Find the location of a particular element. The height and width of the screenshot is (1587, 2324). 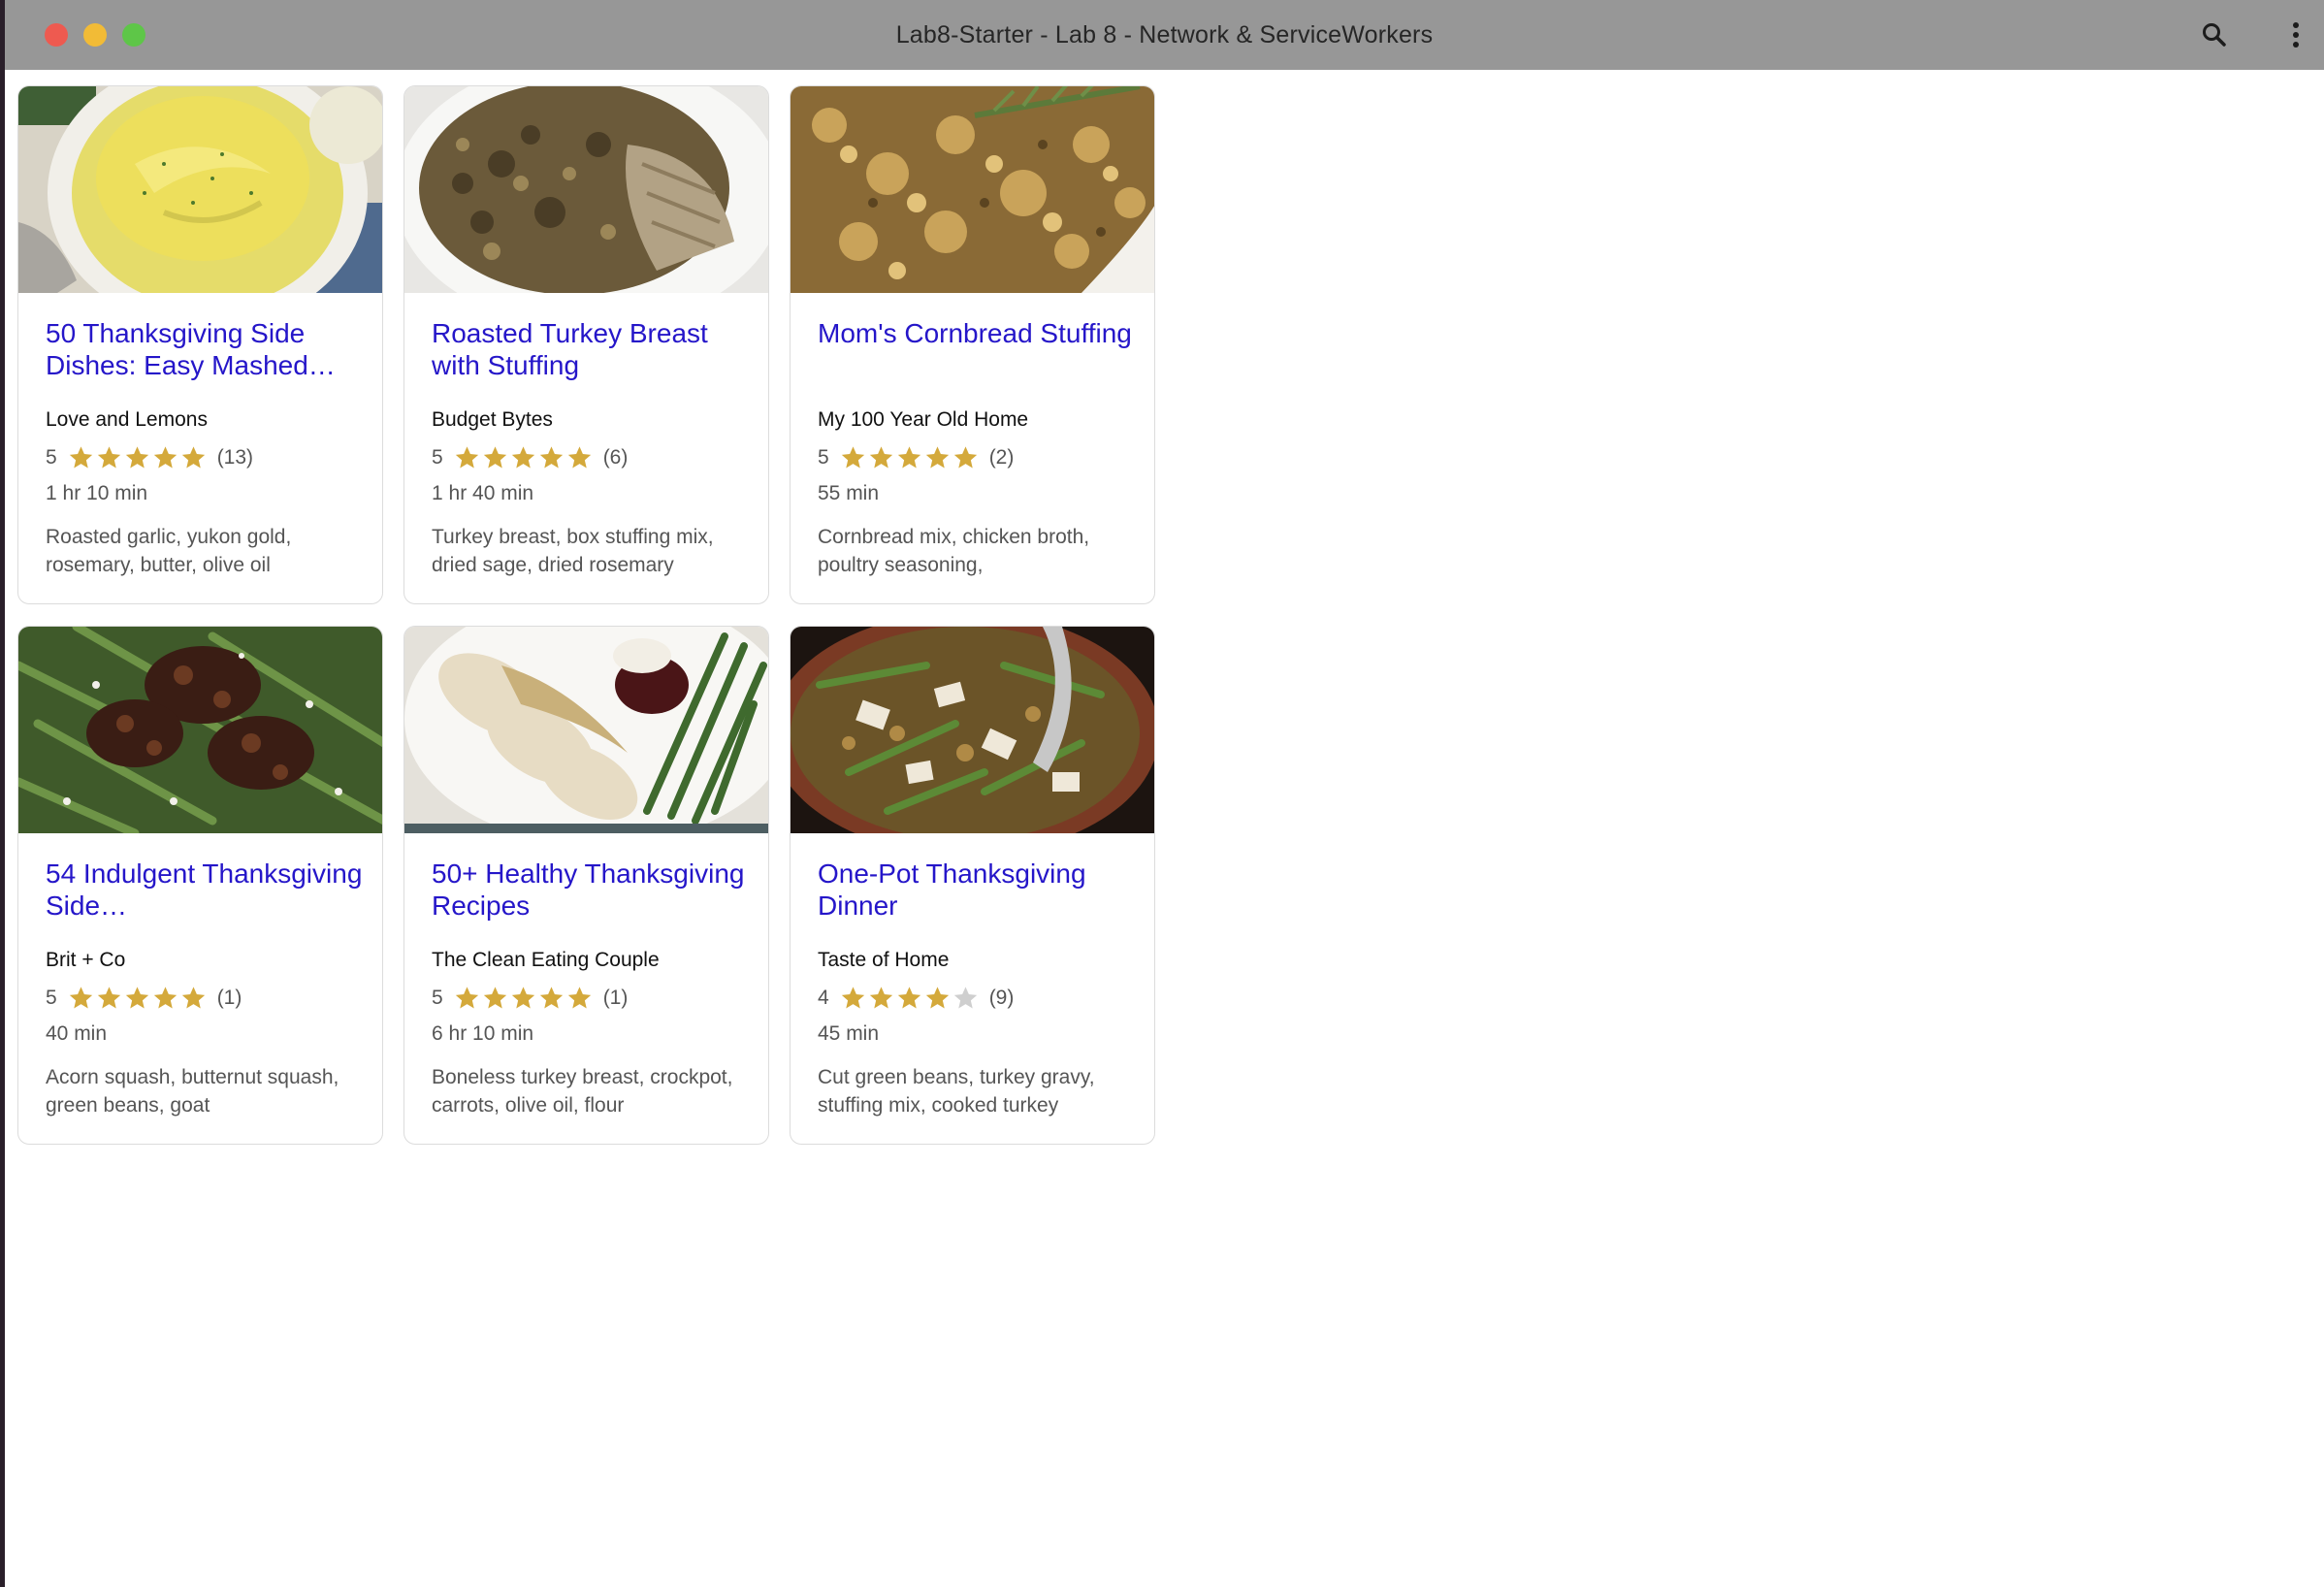

cornbread-stuffing-image is located at coordinates (972, 189).